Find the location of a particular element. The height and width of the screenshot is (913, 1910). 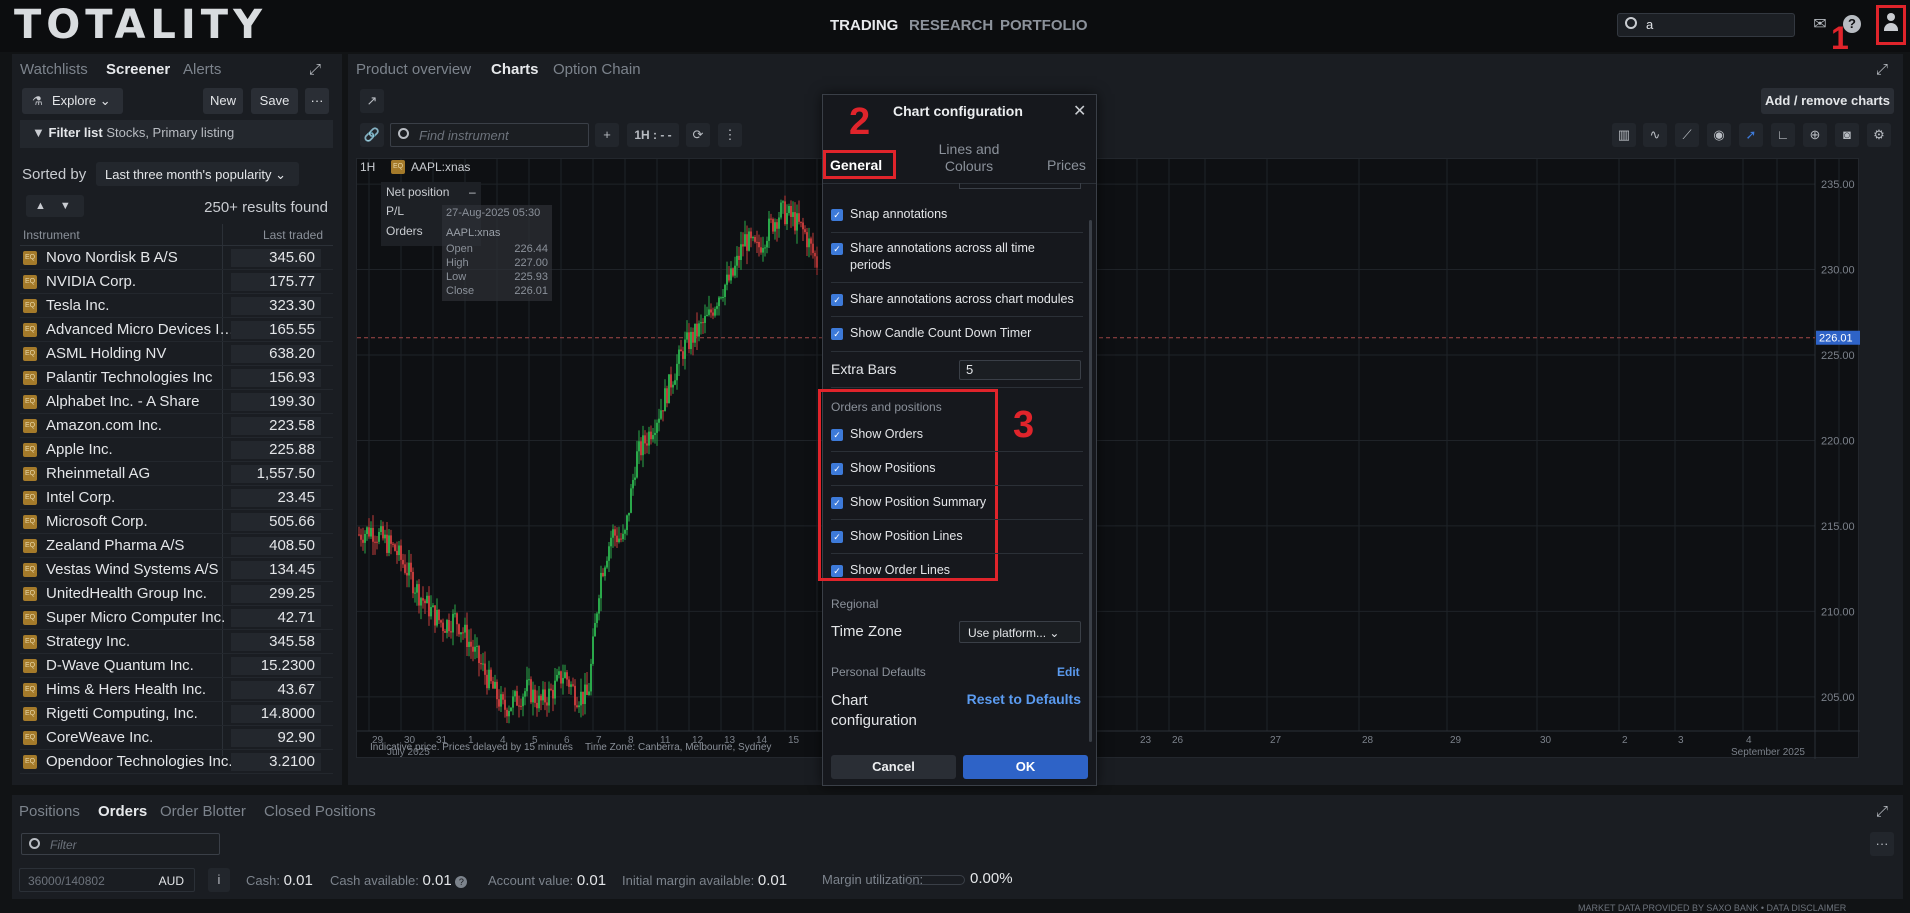

account-info-icon: i is located at coordinates (219, 880).